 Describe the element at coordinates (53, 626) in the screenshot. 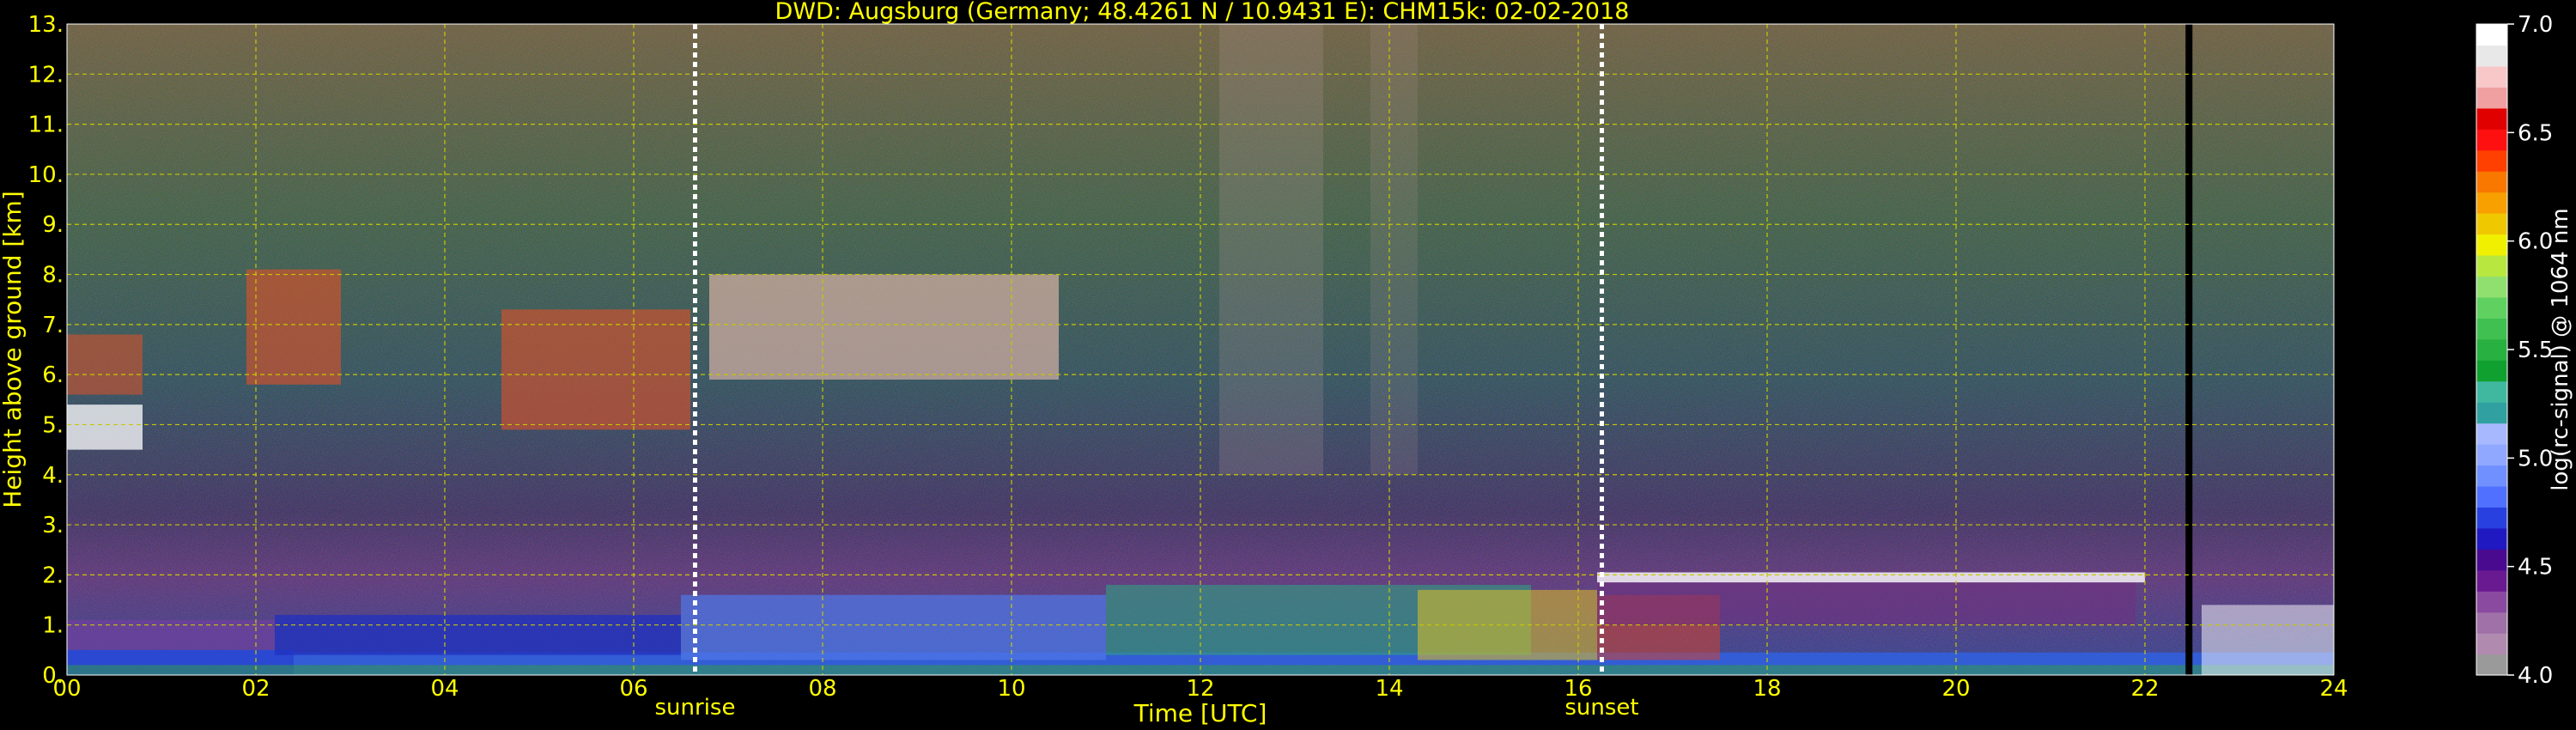

I see `y-tick-label: 1.` at that location.